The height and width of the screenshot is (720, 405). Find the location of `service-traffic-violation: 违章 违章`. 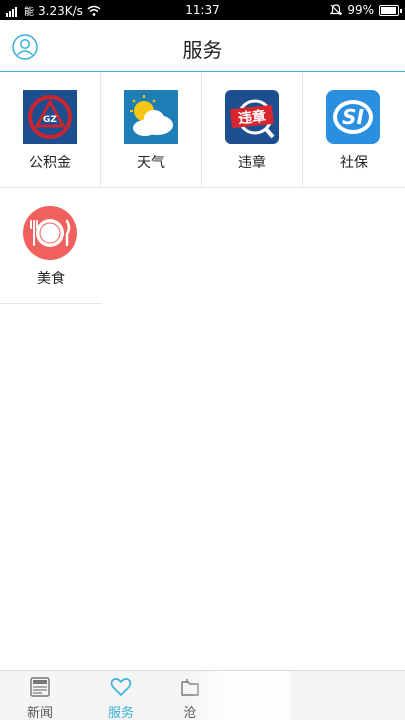

service-traffic-violation: 违章 违章 is located at coordinates (252, 130).